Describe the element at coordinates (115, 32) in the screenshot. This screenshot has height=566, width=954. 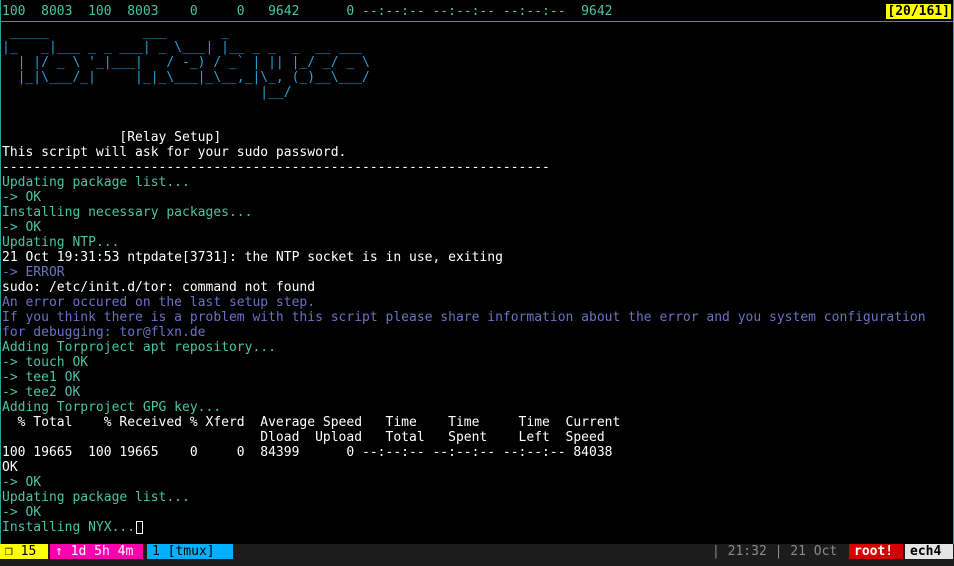
I see `banner-line: _____ ___ _` at that location.